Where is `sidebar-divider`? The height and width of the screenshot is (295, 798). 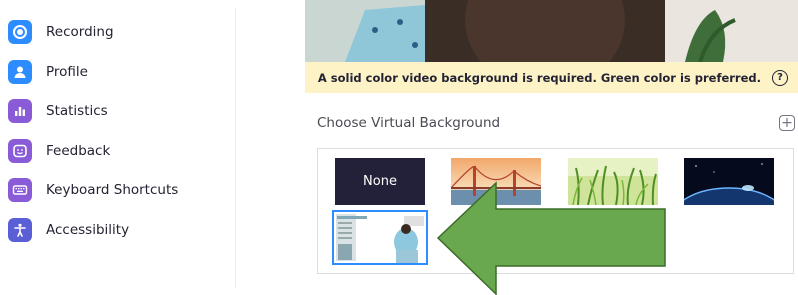 sidebar-divider is located at coordinates (235, 148).